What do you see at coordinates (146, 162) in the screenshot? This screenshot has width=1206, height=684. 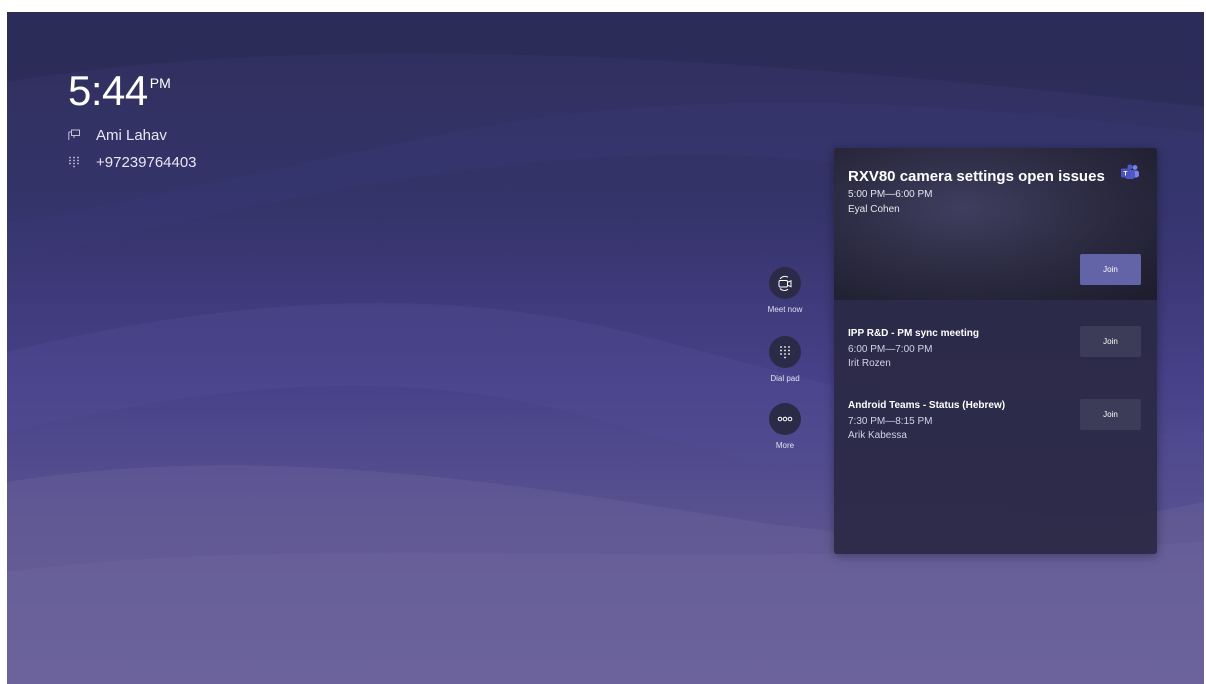 I see `phone-number: +97239764403` at bounding box center [146, 162].